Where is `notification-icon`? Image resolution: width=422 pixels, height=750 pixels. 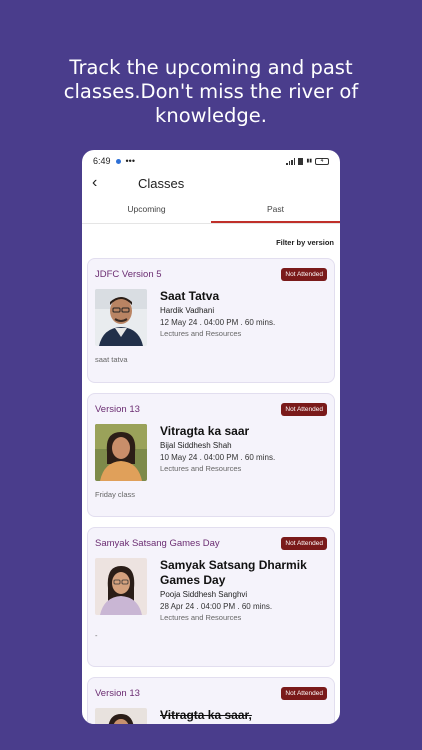 notification-icon is located at coordinates (118, 161).